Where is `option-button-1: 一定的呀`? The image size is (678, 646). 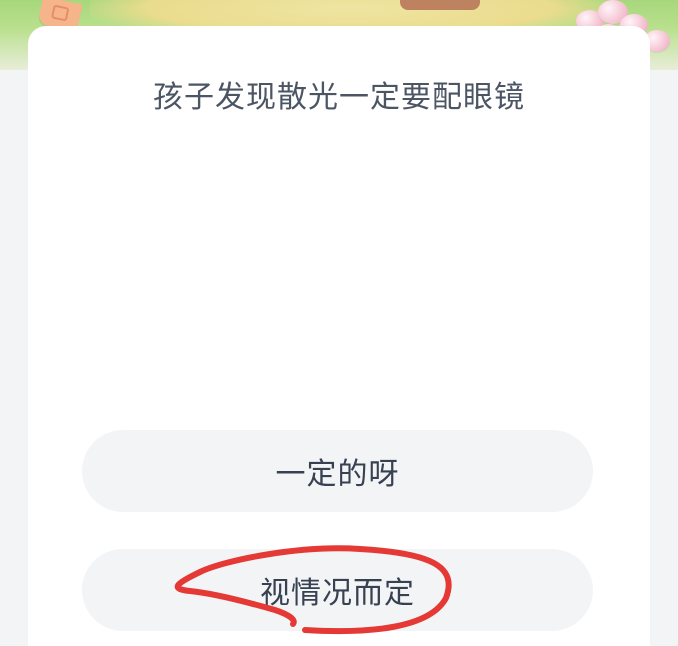 option-button-1: 一定的呀 is located at coordinates (337, 471).